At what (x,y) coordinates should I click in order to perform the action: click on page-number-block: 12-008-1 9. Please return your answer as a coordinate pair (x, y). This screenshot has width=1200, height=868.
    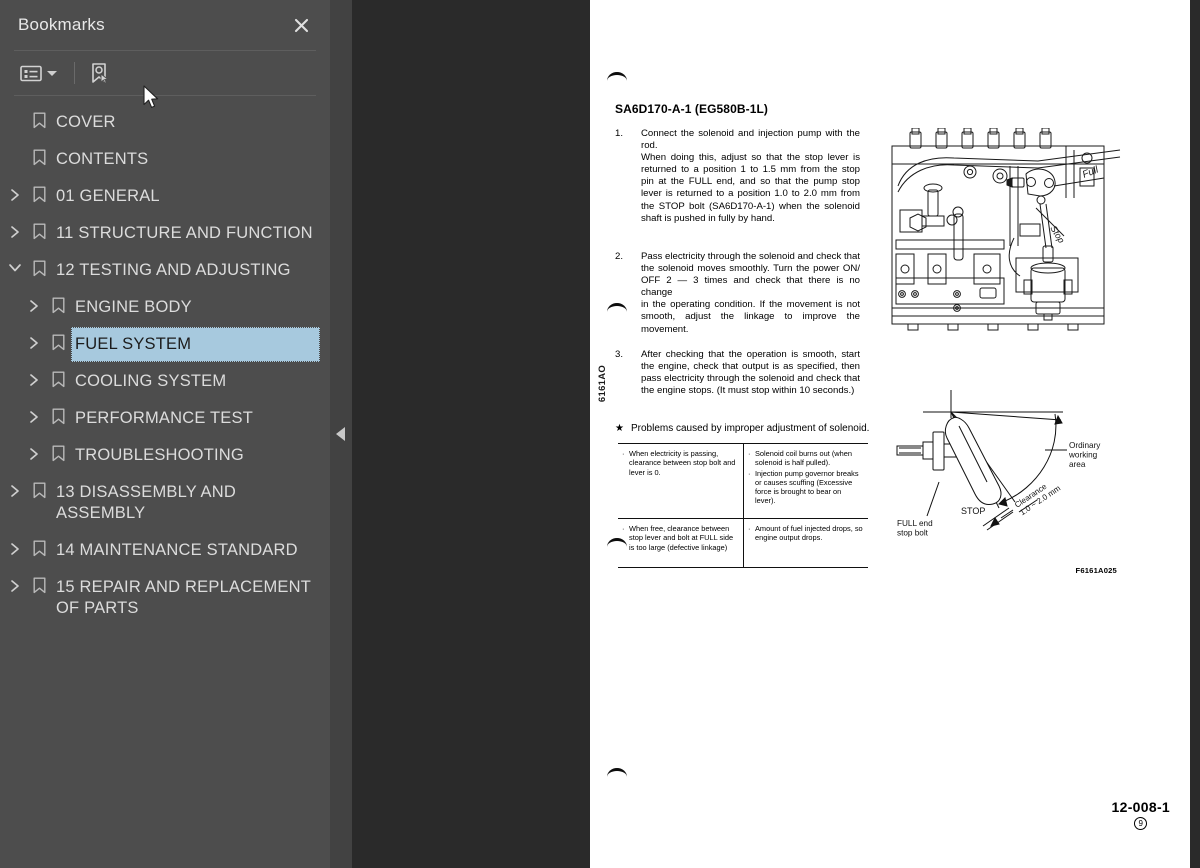
    Looking at the image, I should click on (1141, 814).